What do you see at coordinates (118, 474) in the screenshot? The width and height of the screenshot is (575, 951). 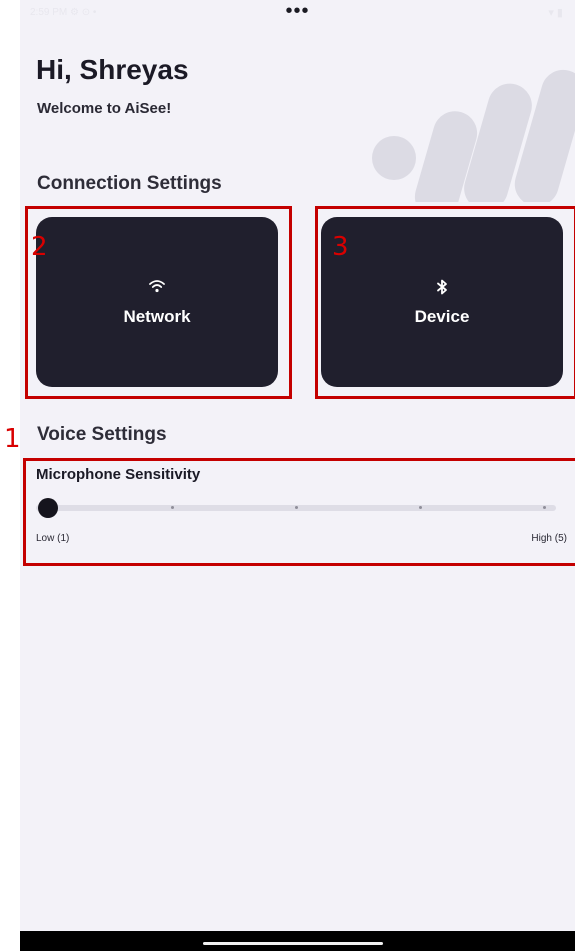 I see `microphone-sensitivity-label: Microphone Sensitivity` at bounding box center [118, 474].